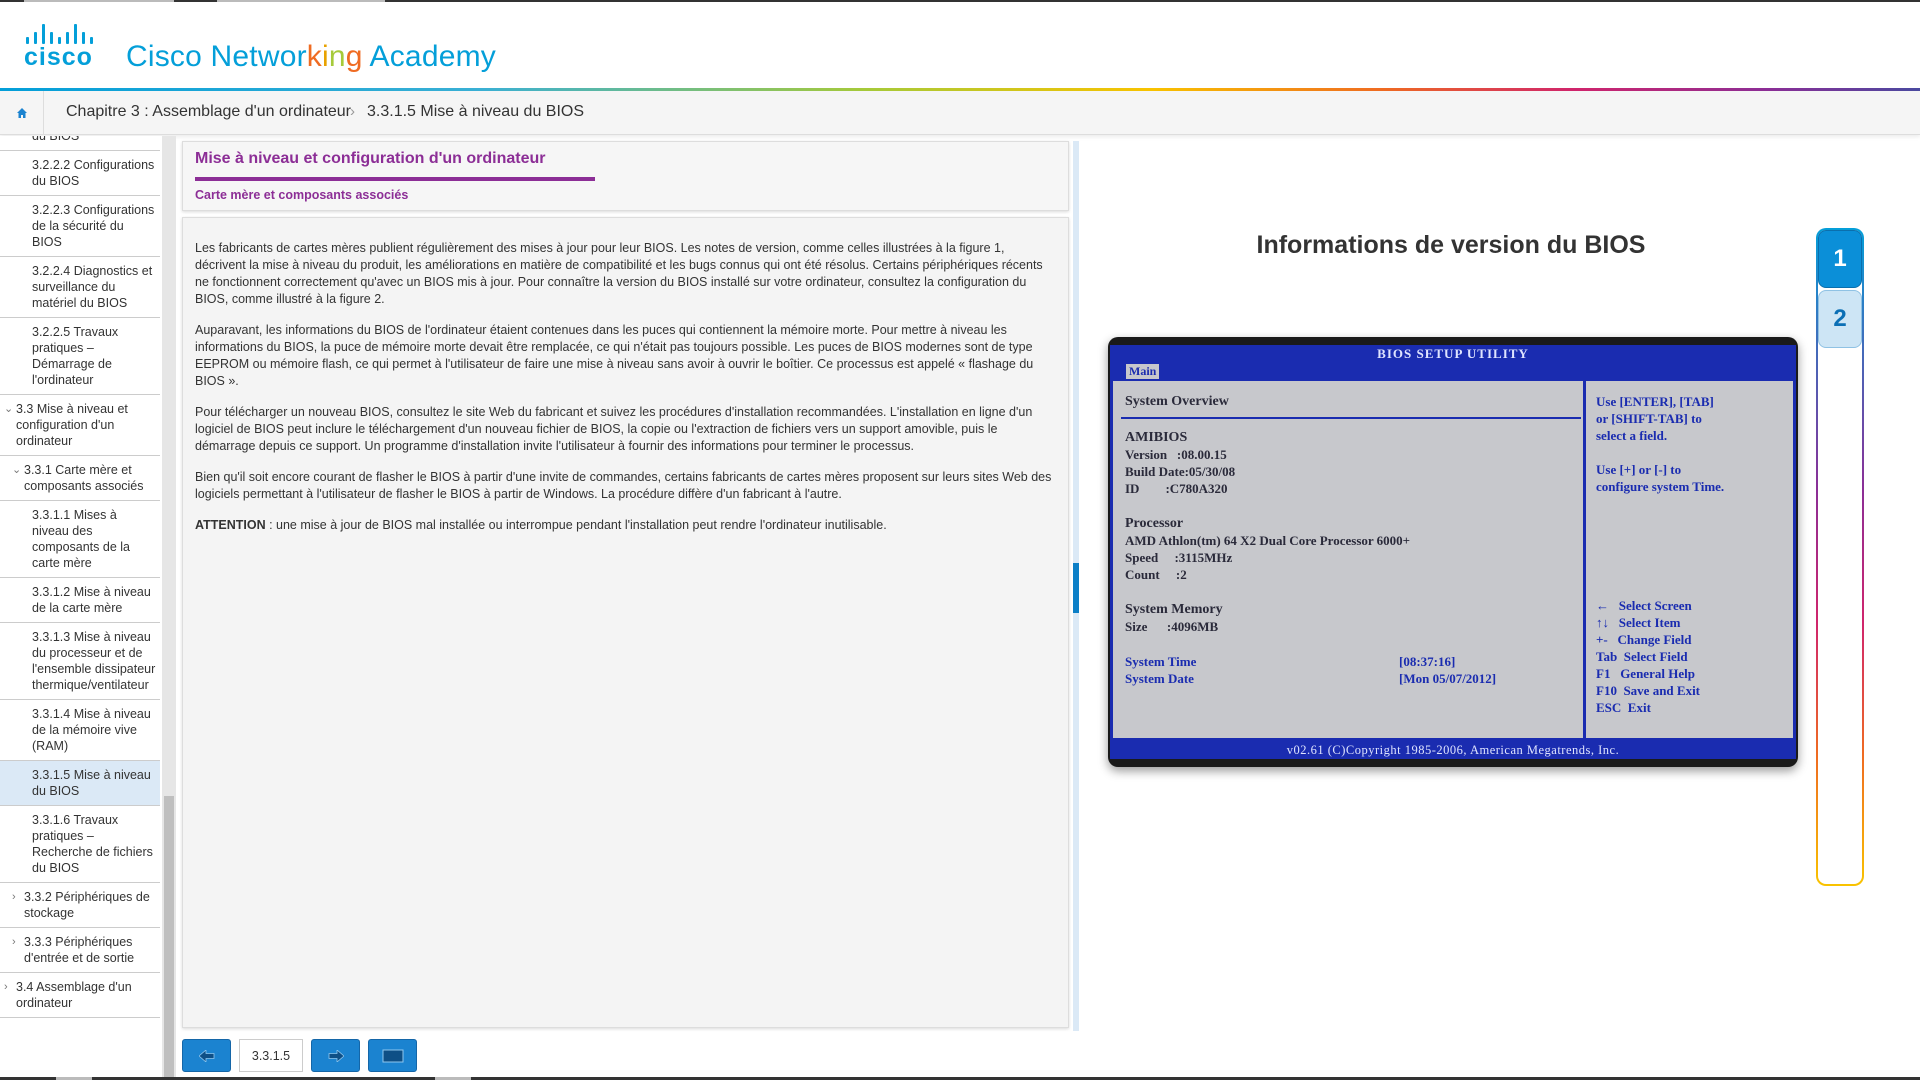 Image resolution: width=1920 pixels, height=1080 pixels. I want to click on home-icon, so click(21, 112).